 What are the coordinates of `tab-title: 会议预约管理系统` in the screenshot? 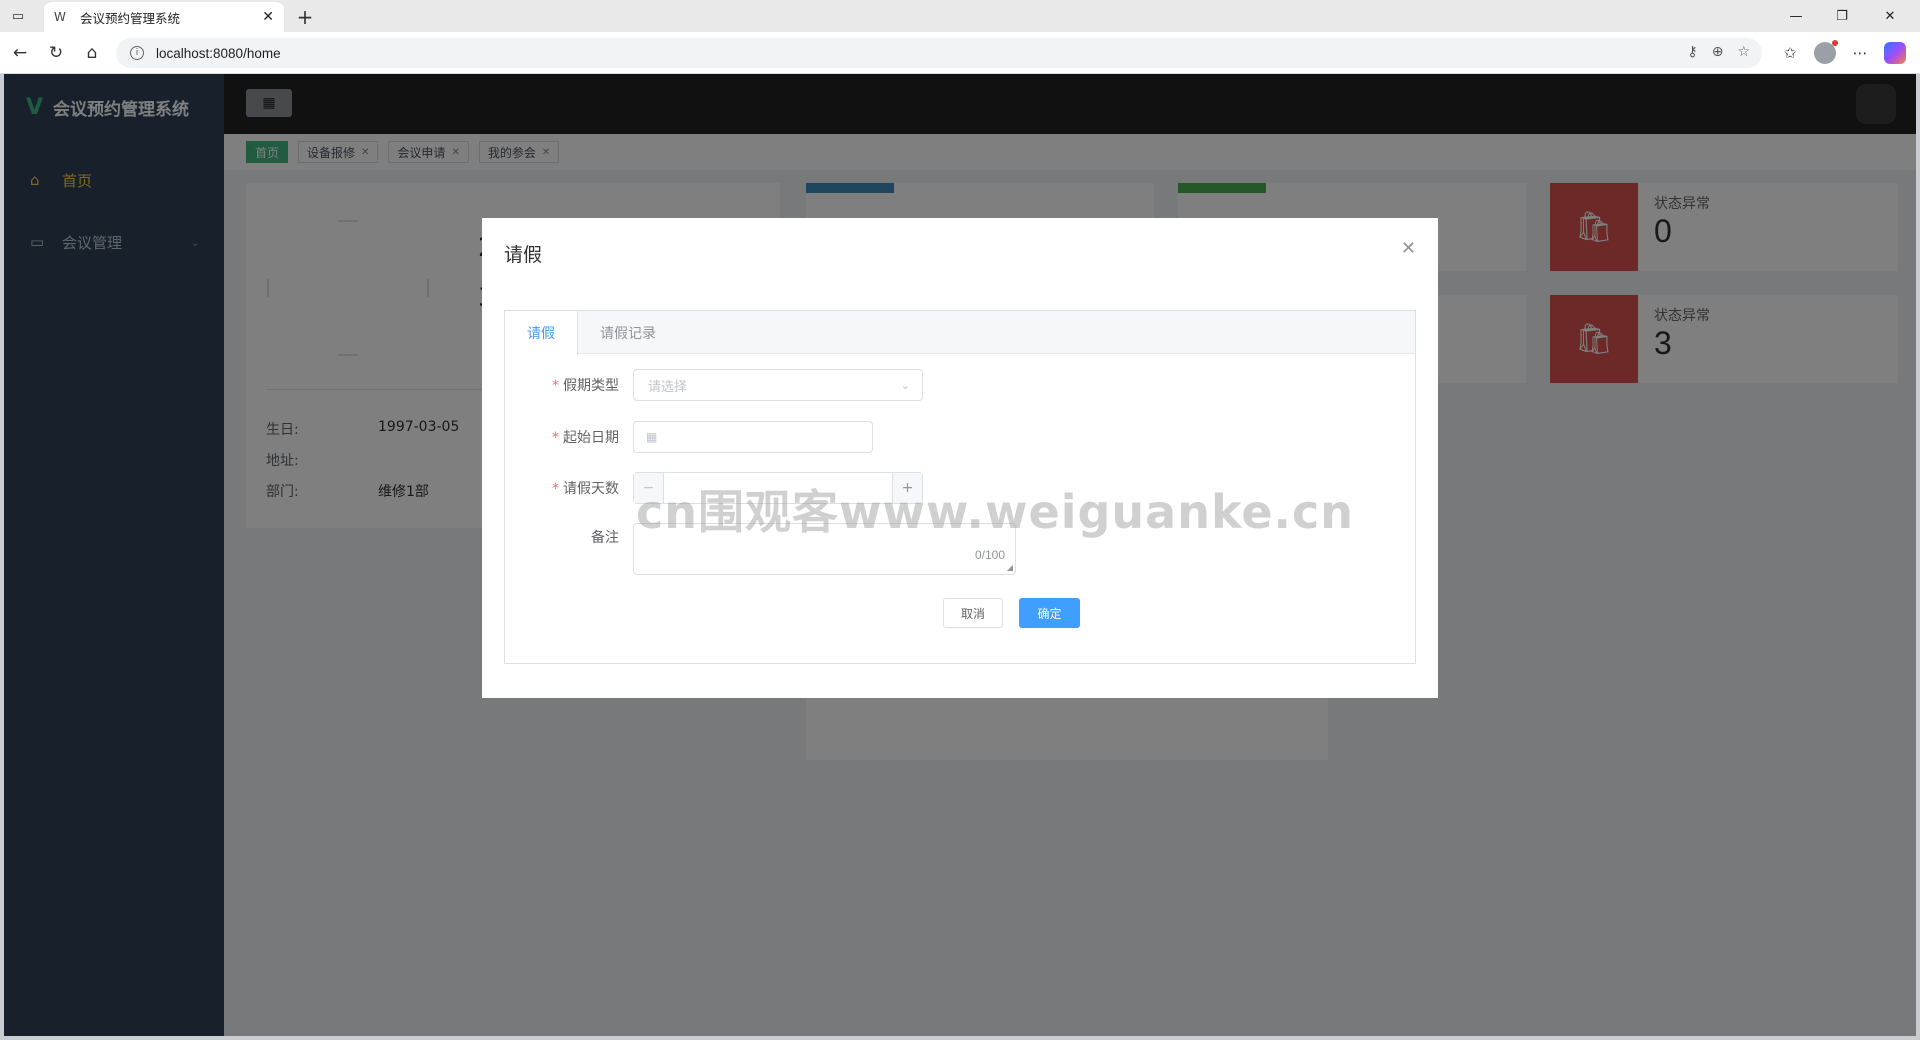 It's located at (130, 18).